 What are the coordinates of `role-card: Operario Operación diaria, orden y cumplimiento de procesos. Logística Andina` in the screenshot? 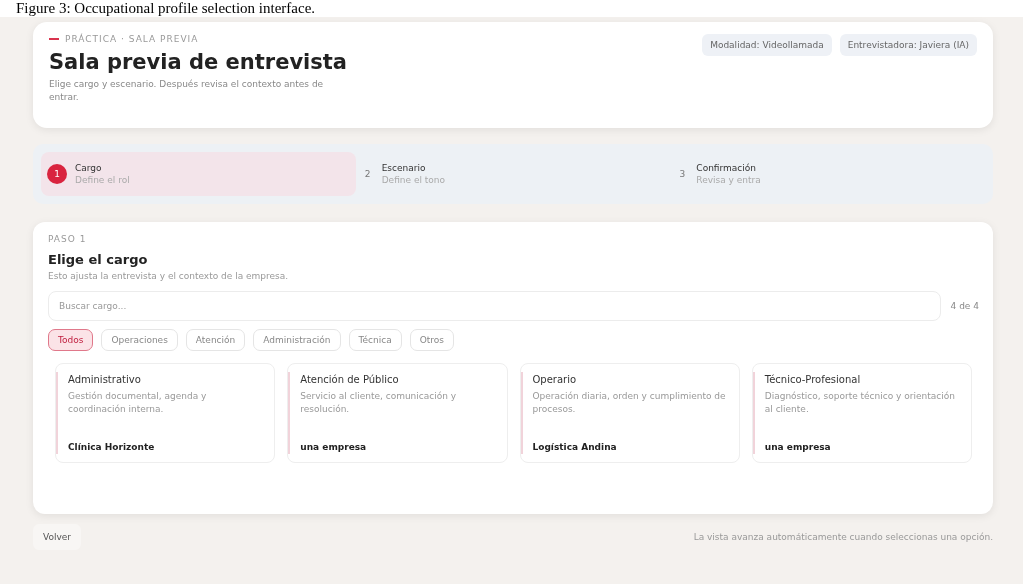 It's located at (629, 413).